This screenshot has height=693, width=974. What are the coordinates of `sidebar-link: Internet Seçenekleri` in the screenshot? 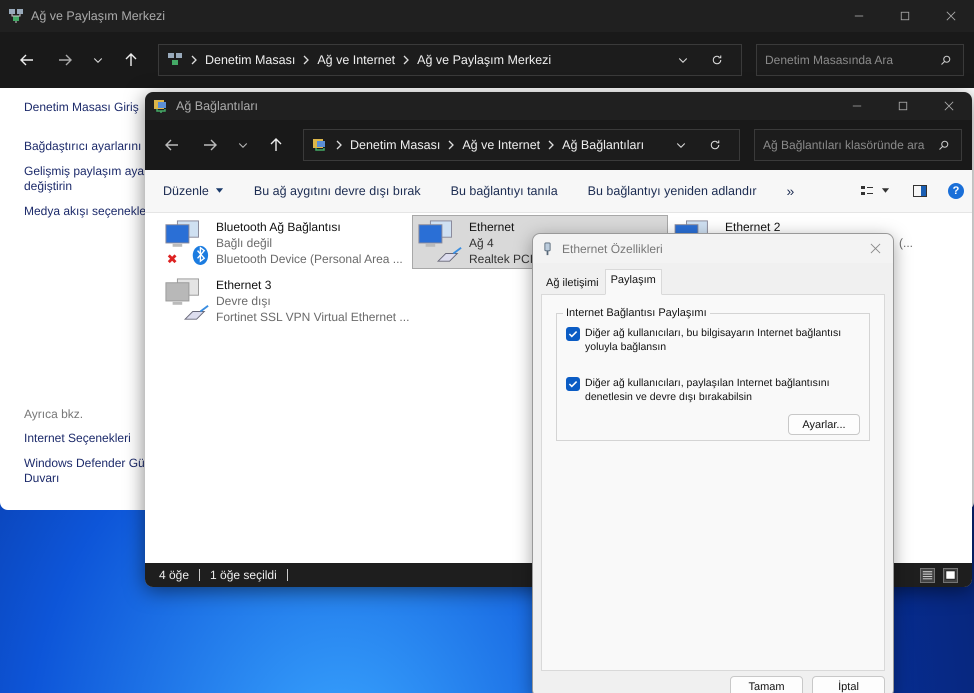 It's located at (77, 438).